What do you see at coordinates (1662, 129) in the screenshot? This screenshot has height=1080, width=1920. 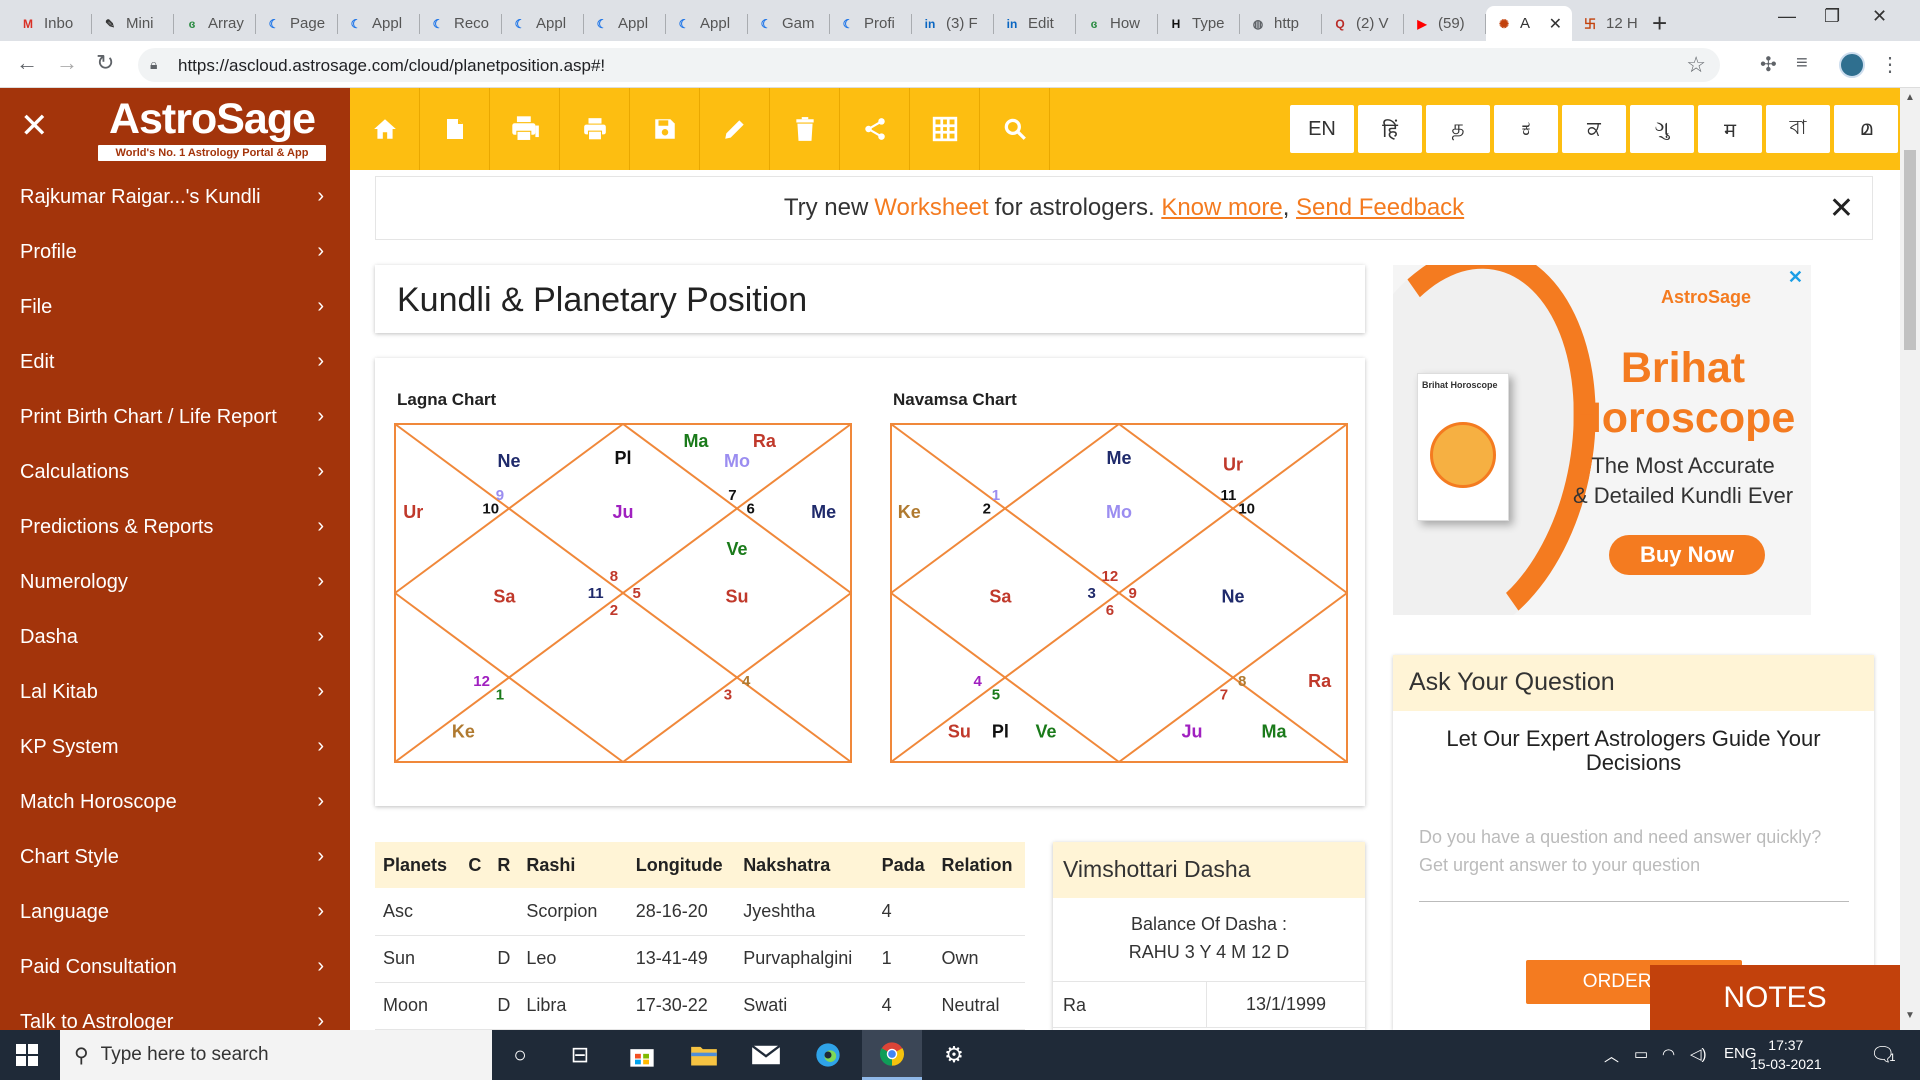 I see `language-button: ગુ` at bounding box center [1662, 129].